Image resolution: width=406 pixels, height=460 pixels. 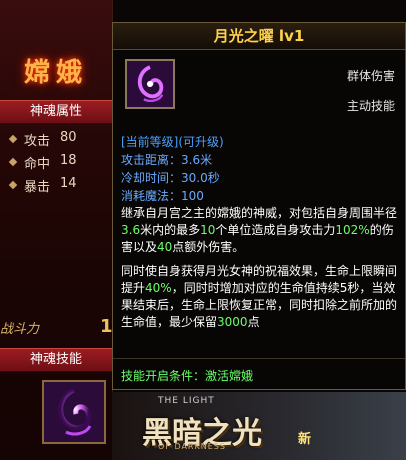 I want to click on combat-power-label: 战斗力, so click(x=20, y=329).